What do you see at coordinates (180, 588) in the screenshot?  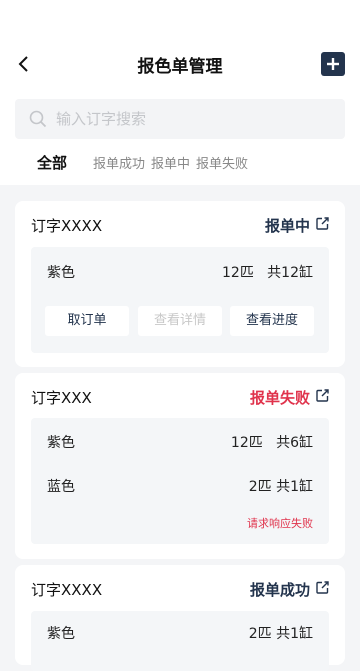 I see `card-header: 订字XXXX 报单成功` at bounding box center [180, 588].